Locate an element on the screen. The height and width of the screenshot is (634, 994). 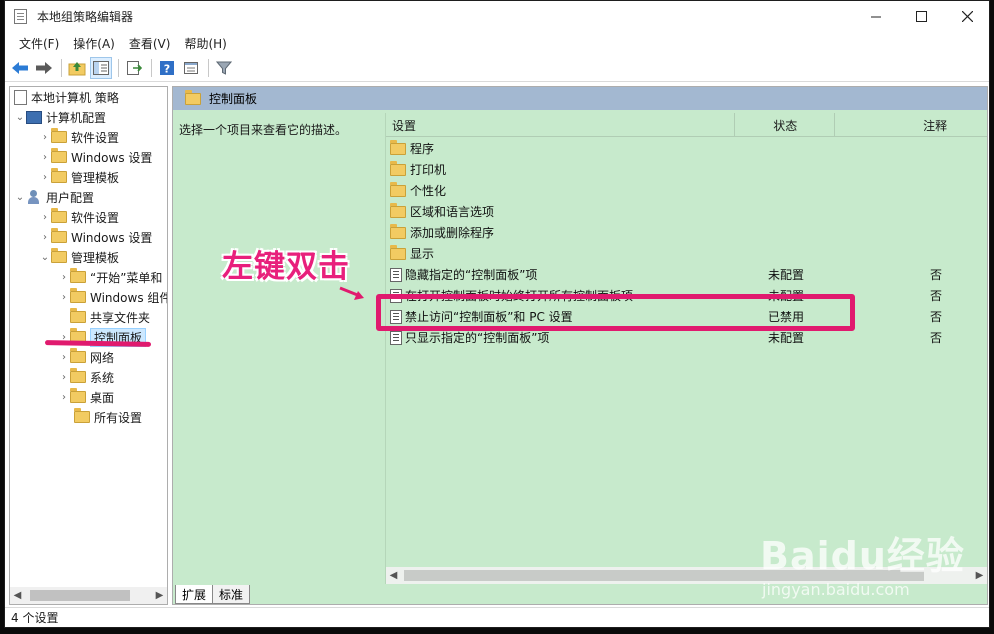
help-button: ? is located at coordinates (167, 68).